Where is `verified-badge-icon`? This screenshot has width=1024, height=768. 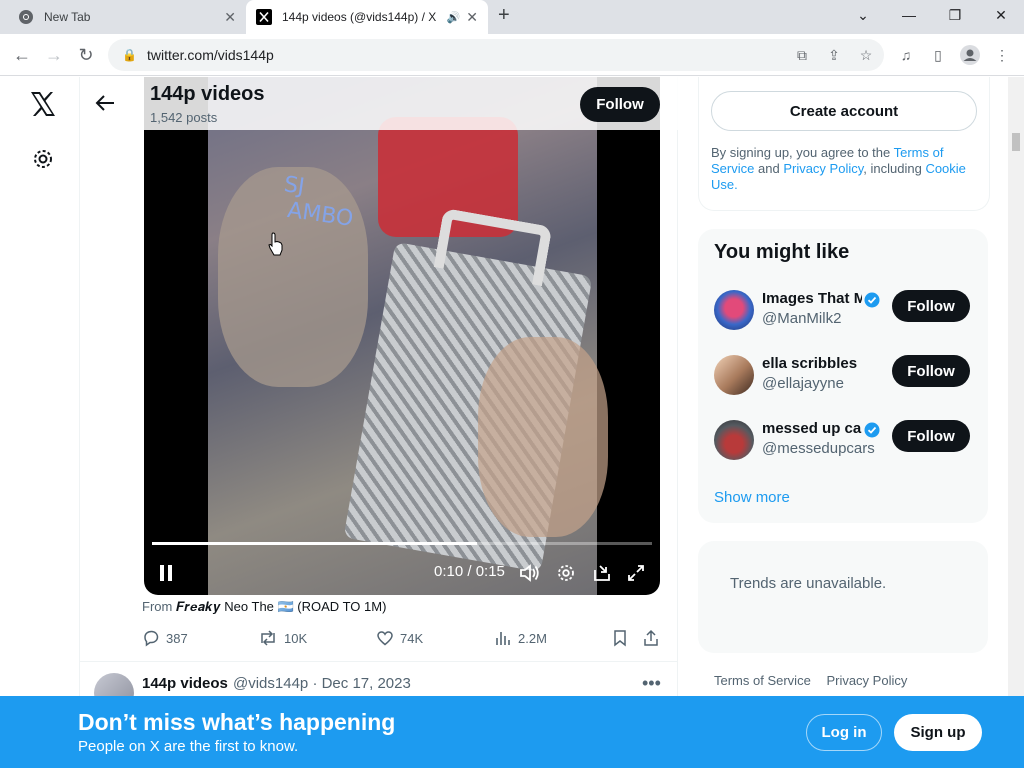 verified-badge-icon is located at coordinates (872, 430).